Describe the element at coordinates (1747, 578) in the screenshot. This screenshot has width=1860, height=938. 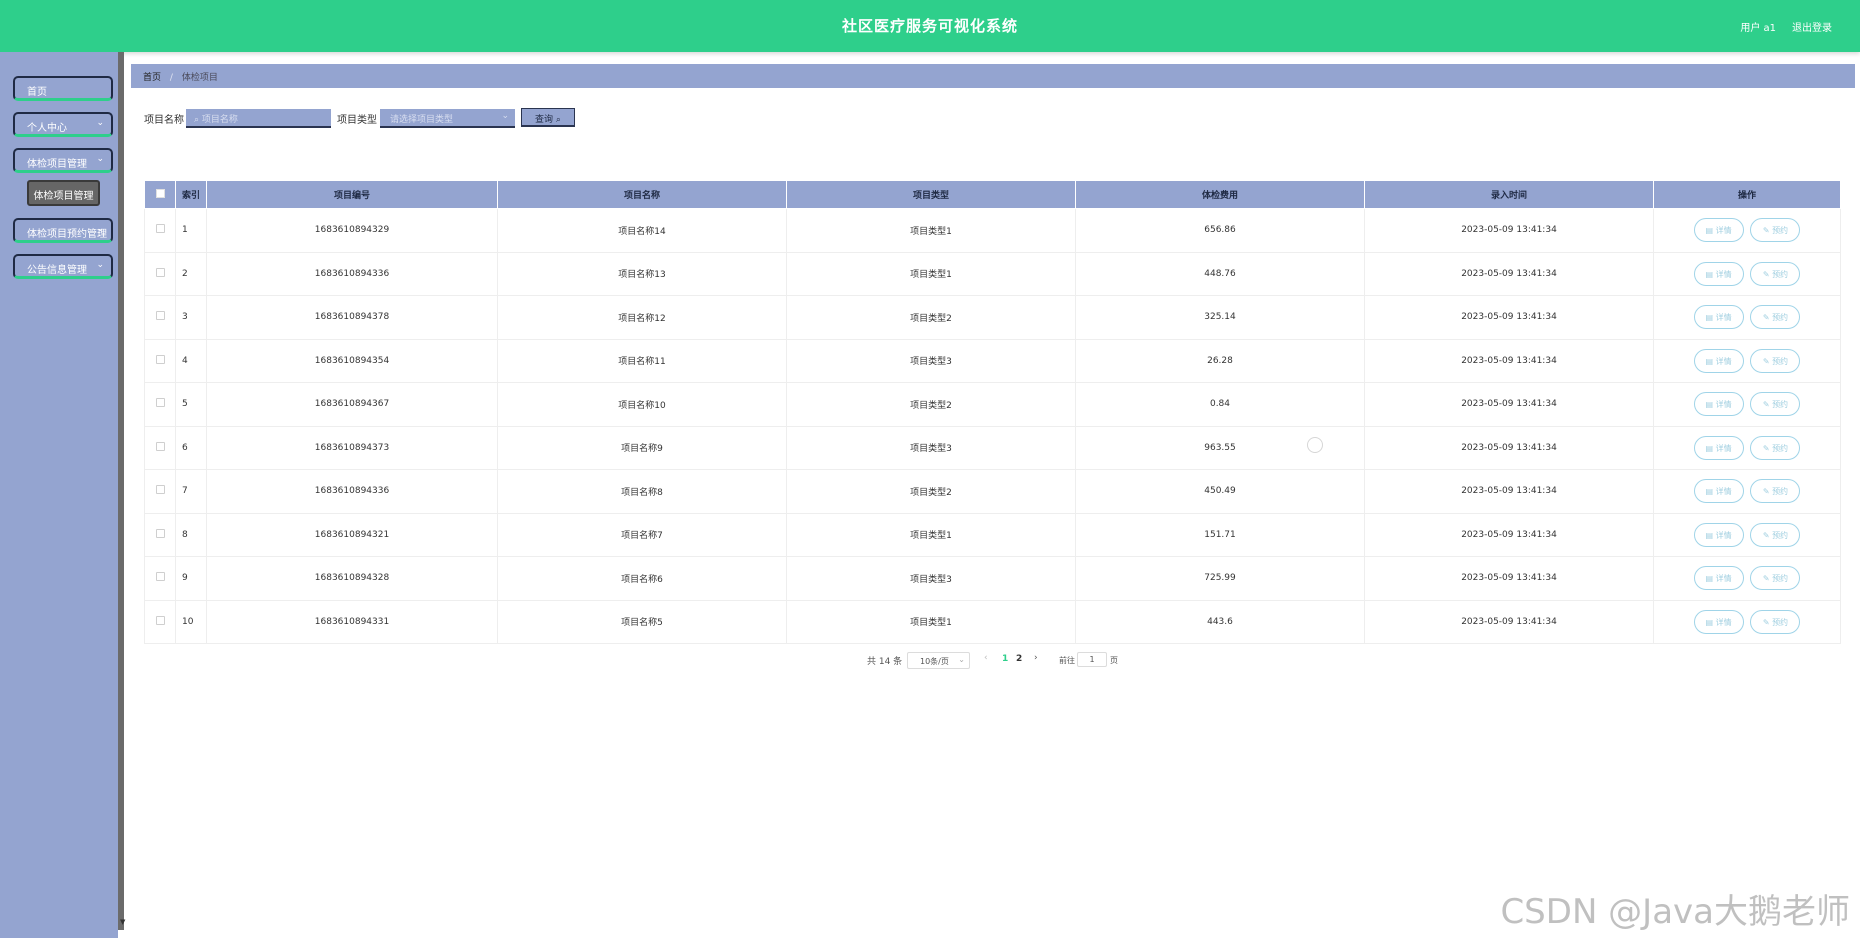
I see `cell-actions: ▤ 详情 ✎ 预约` at that location.